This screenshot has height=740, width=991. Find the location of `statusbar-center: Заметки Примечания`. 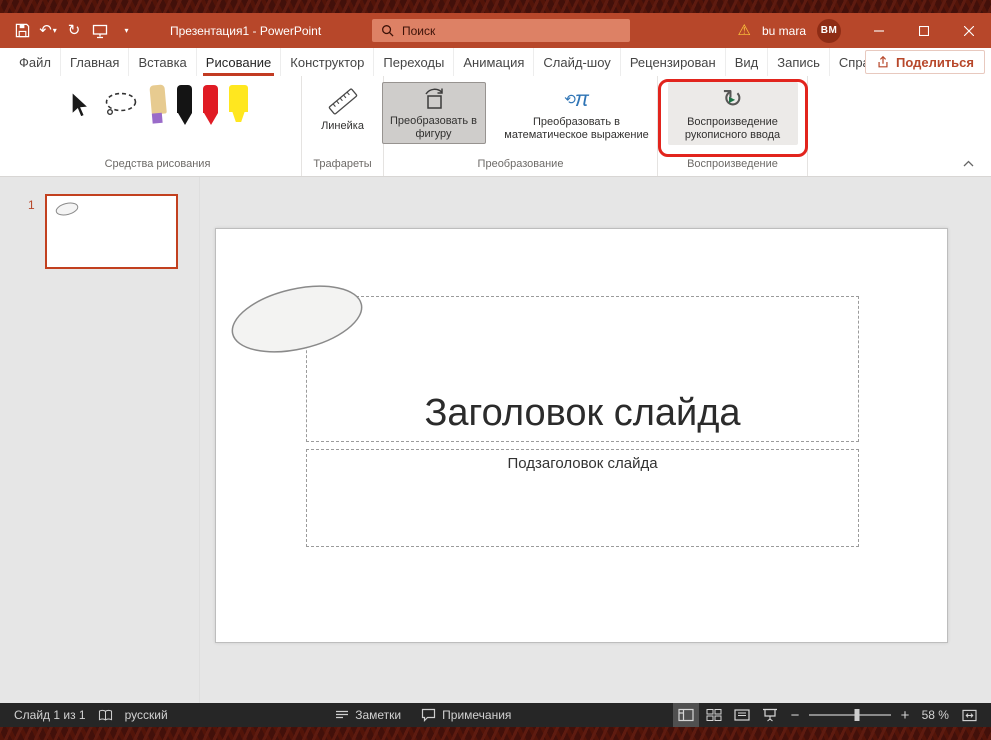

statusbar-center: Заметки Примечания is located at coordinates (423, 715).